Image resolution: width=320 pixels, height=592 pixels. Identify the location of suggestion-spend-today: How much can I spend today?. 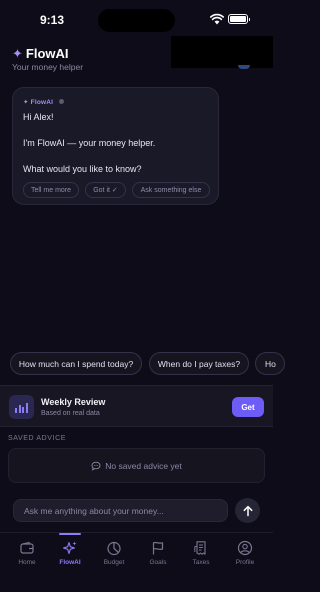
(76, 363).